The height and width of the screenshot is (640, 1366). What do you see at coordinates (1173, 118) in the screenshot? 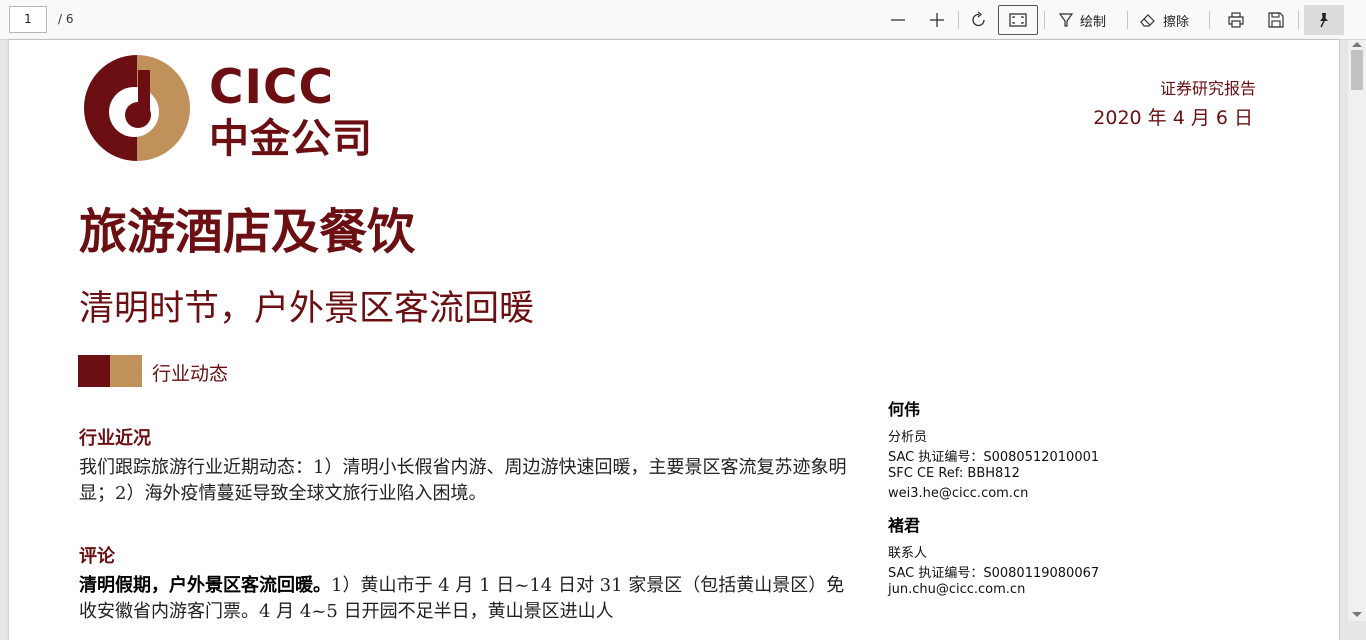
I see `report-date: 2020 年 4 月 6 日` at bounding box center [1173, 118].